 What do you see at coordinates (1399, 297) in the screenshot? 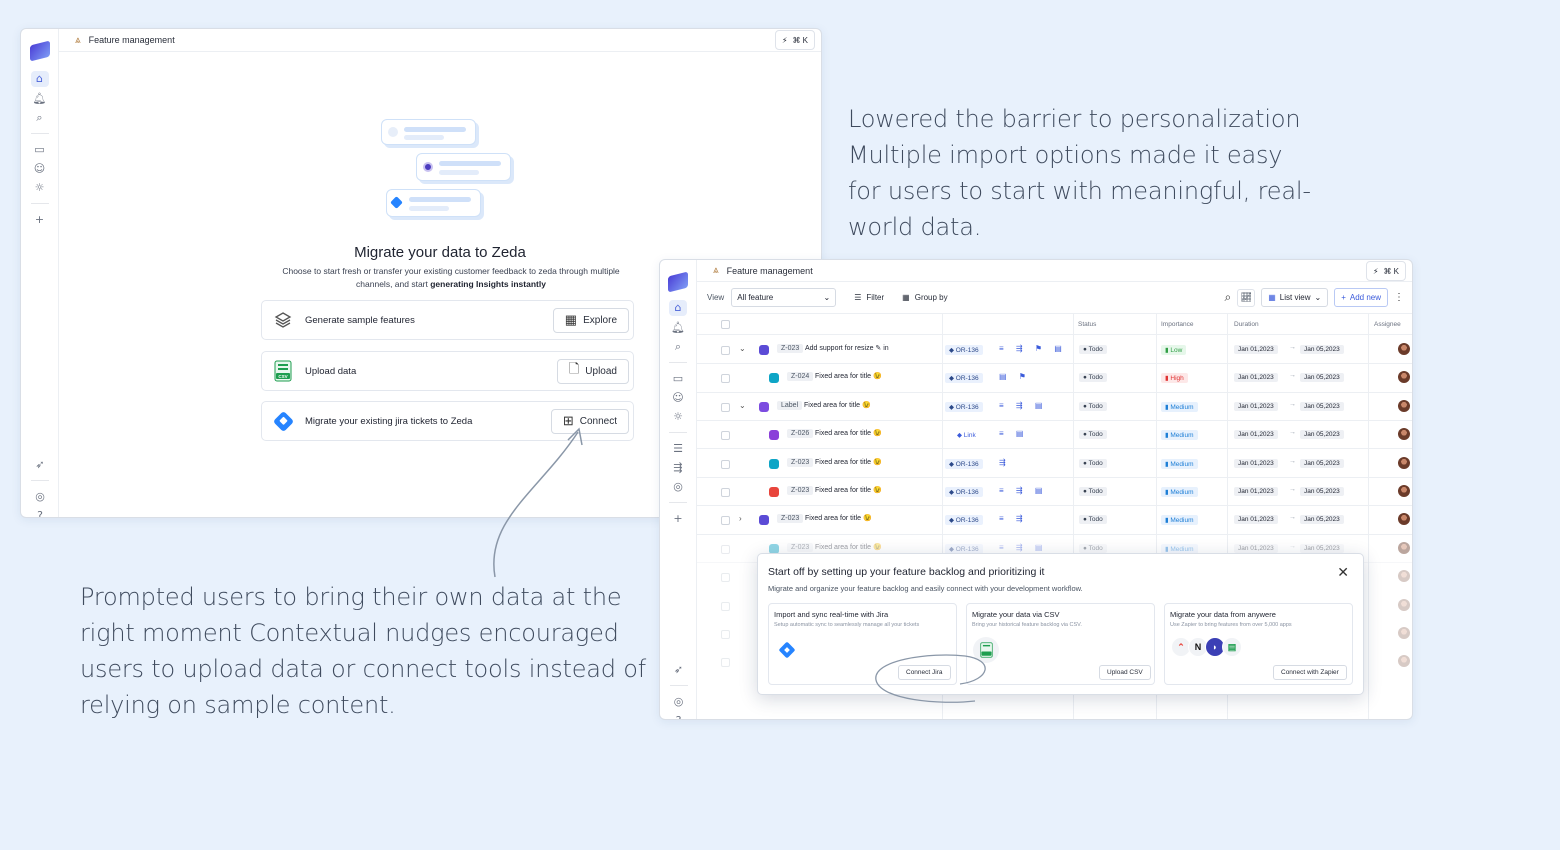
I see `more-icon: ⋮` at bounding box center [1399, 297].